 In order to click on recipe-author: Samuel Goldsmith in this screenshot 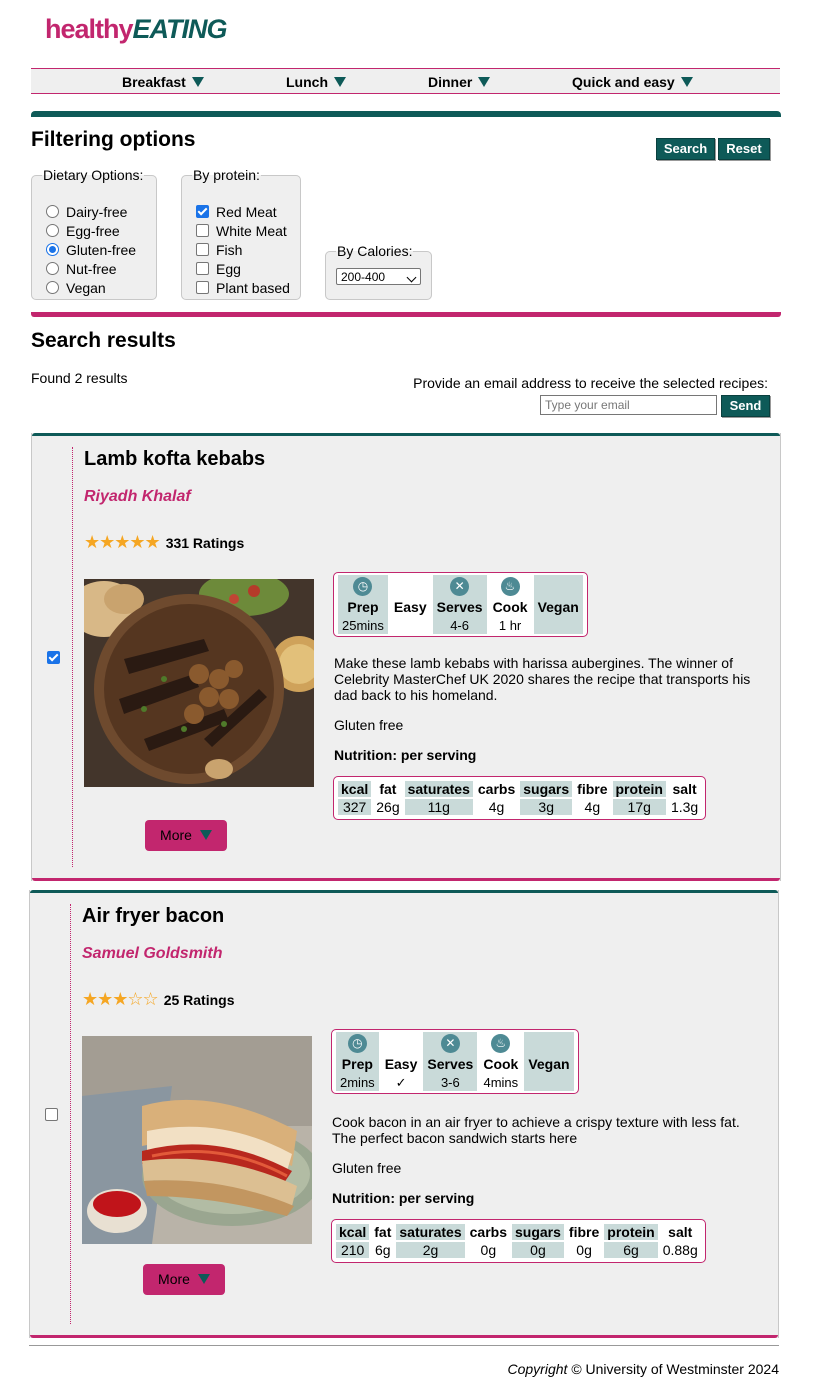, I will do `click(152, 954)`.